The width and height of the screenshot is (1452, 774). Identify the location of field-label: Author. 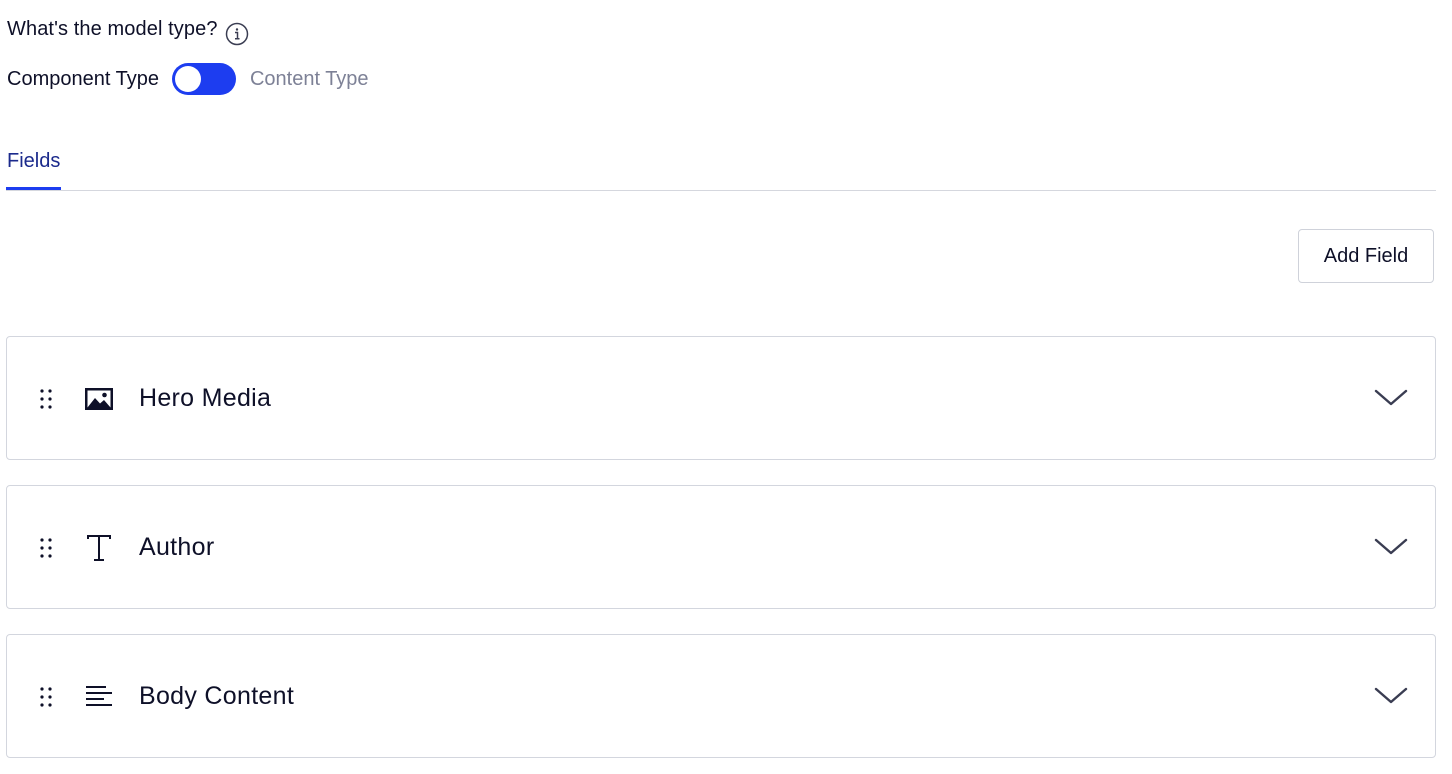
(177, 547).